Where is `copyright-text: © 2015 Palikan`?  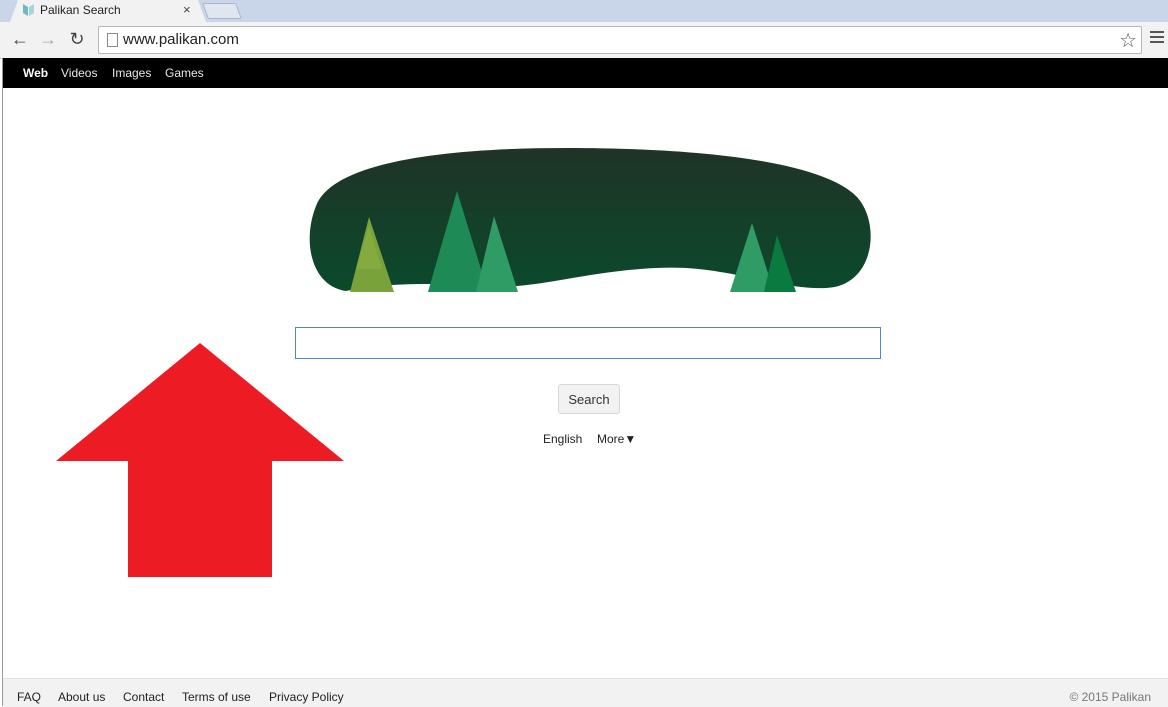
copyright-text: © 2015 Palikan is located at coordinates (1110, 697).